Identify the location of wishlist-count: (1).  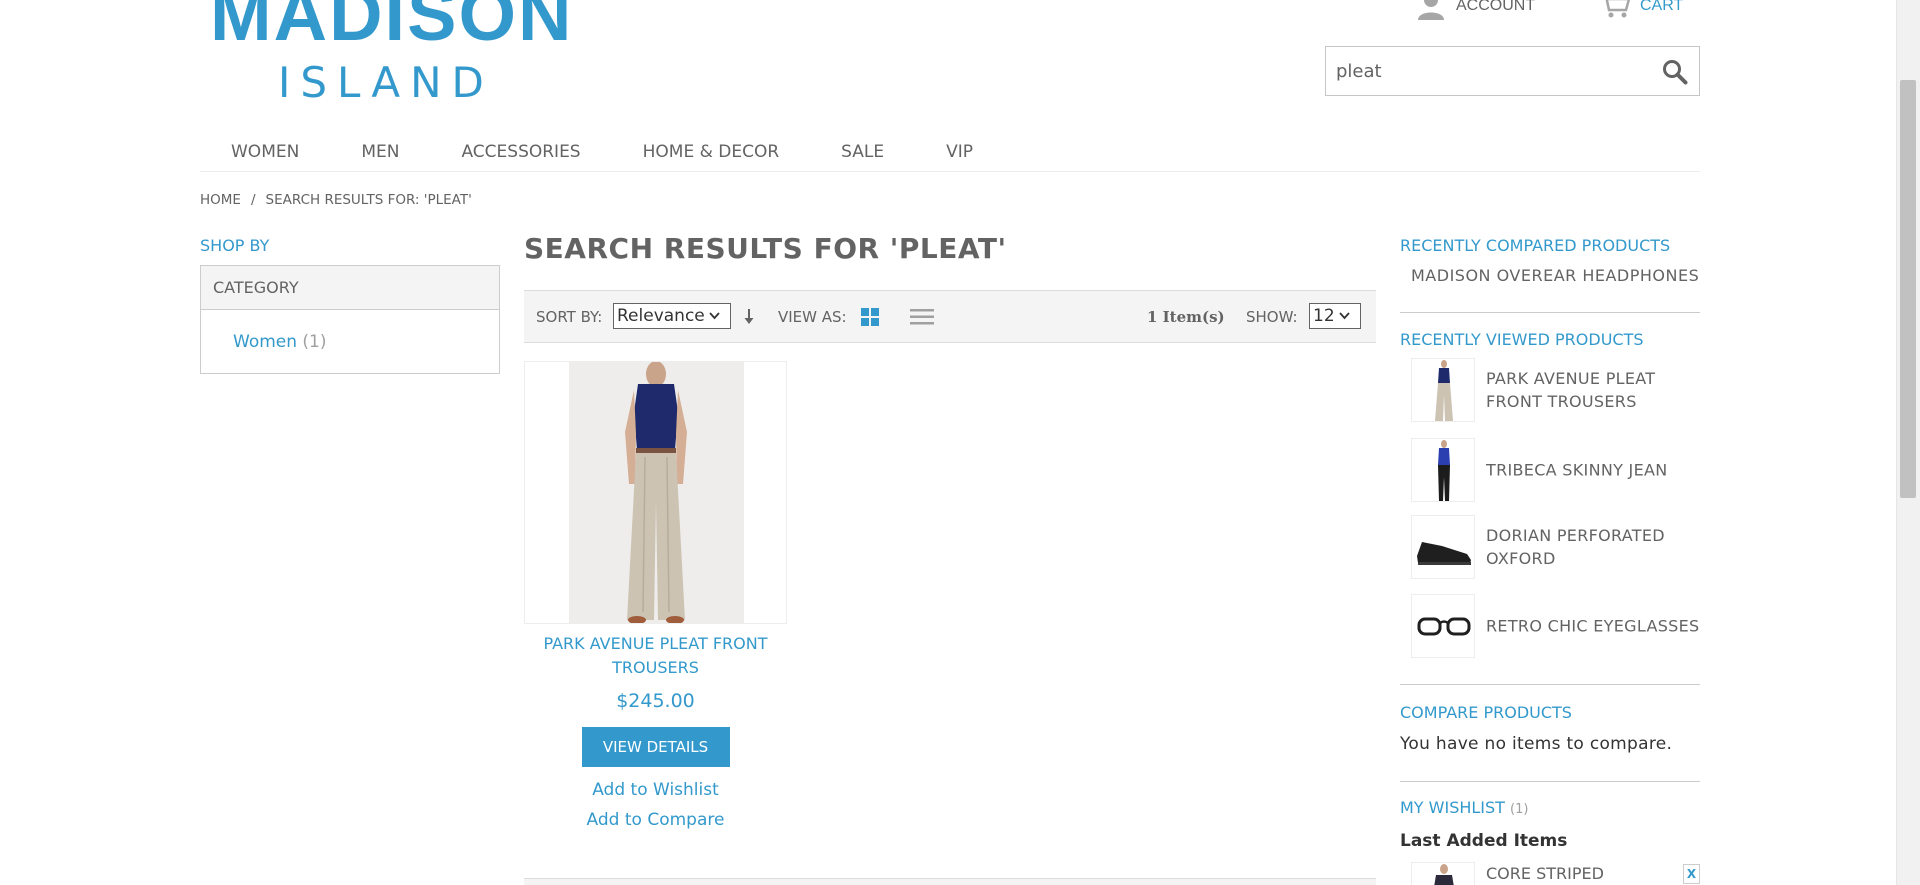
(1519, 809).